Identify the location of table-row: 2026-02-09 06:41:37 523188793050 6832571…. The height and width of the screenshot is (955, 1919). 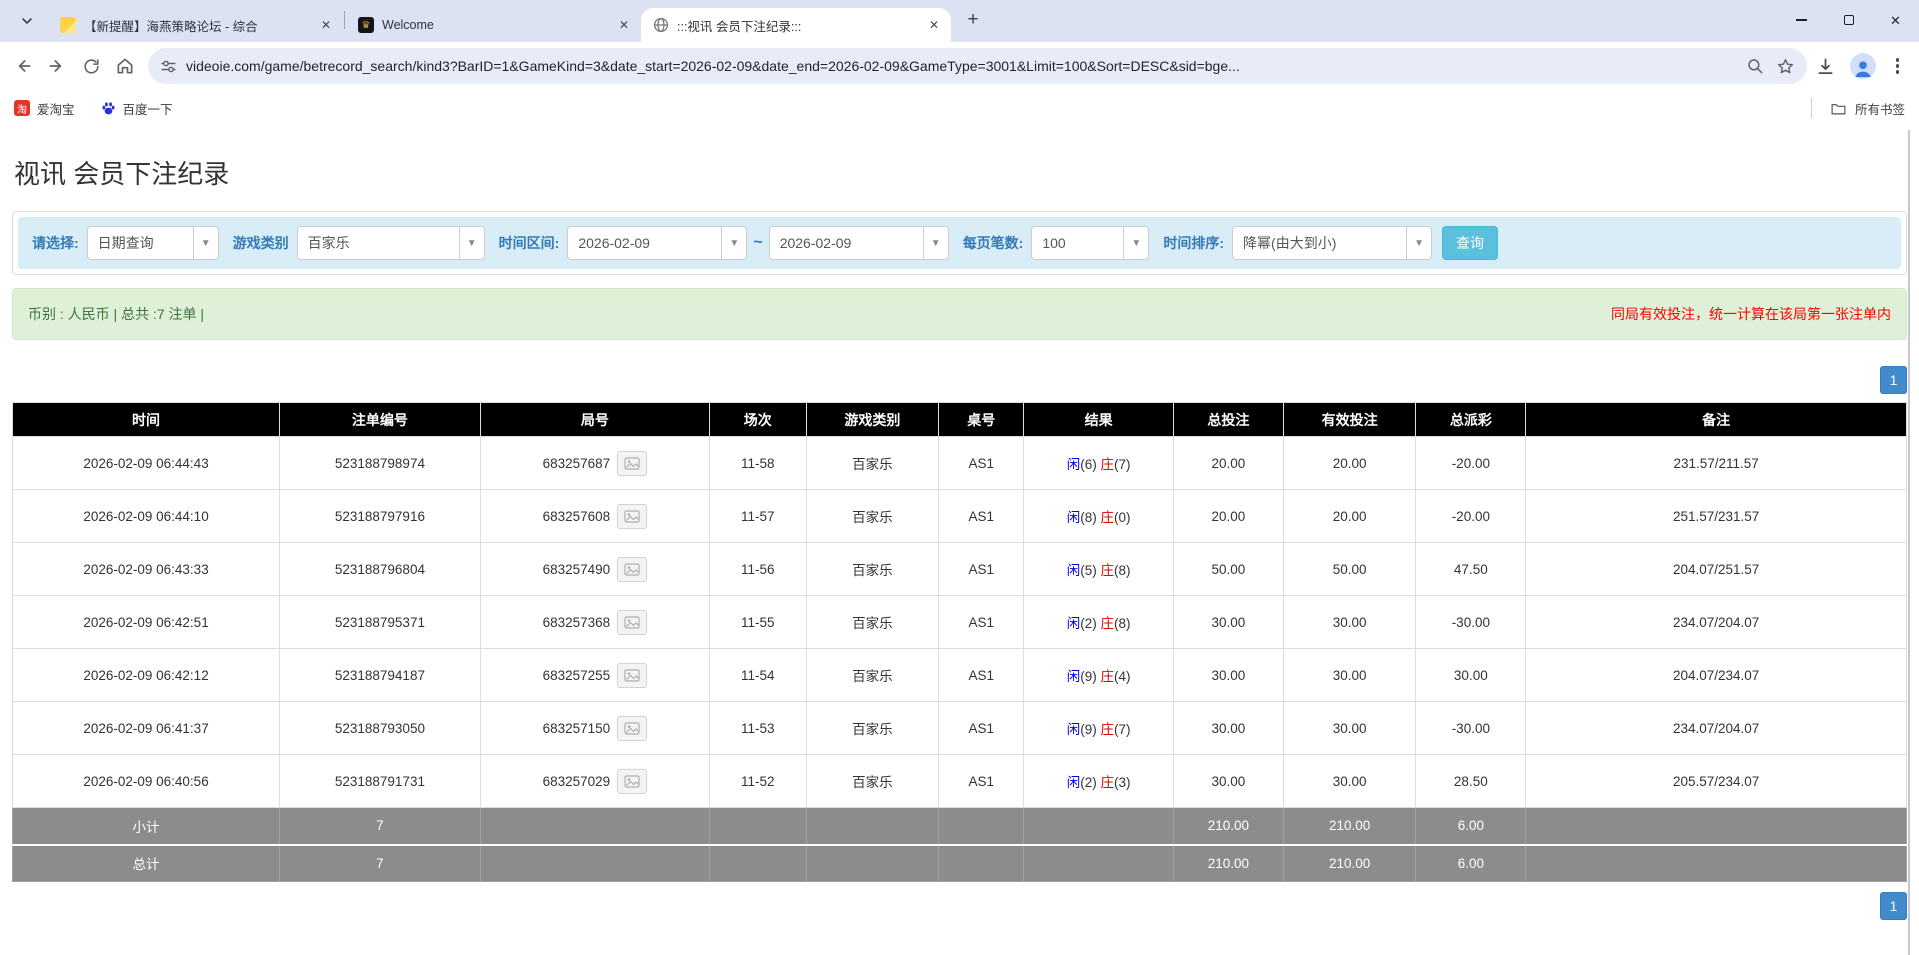
(959, 728).